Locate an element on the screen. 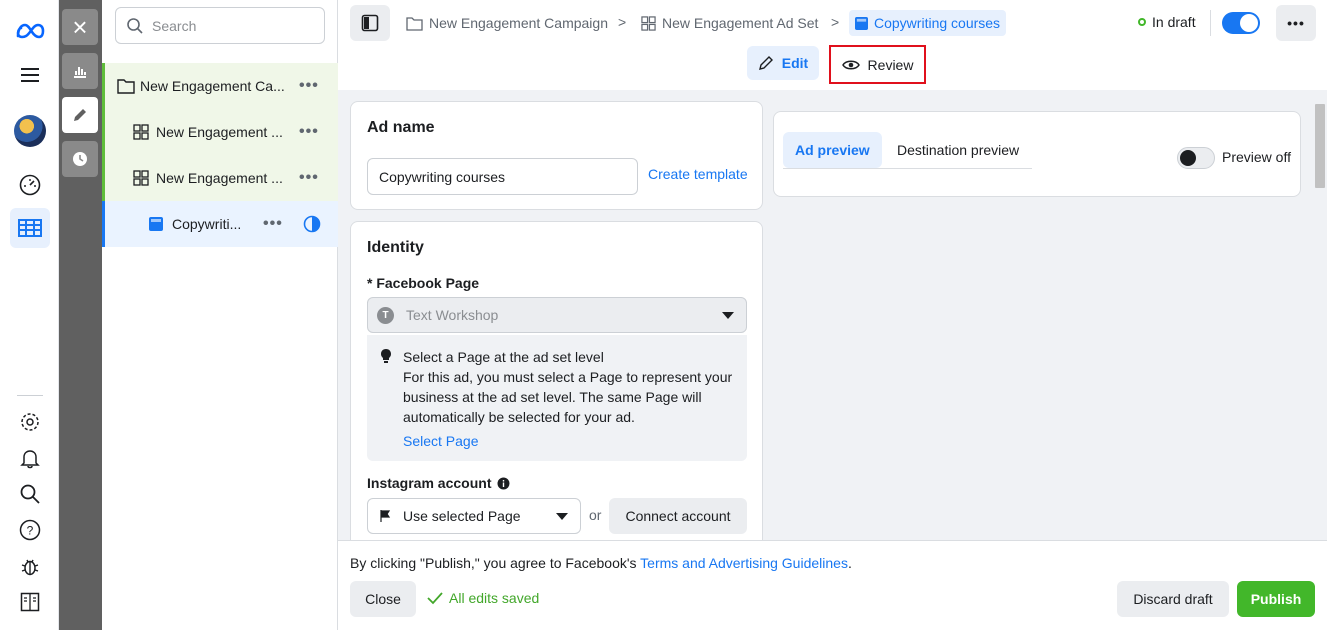  ad-name-value: Copywriting courses is located at coordinates (442, 176).